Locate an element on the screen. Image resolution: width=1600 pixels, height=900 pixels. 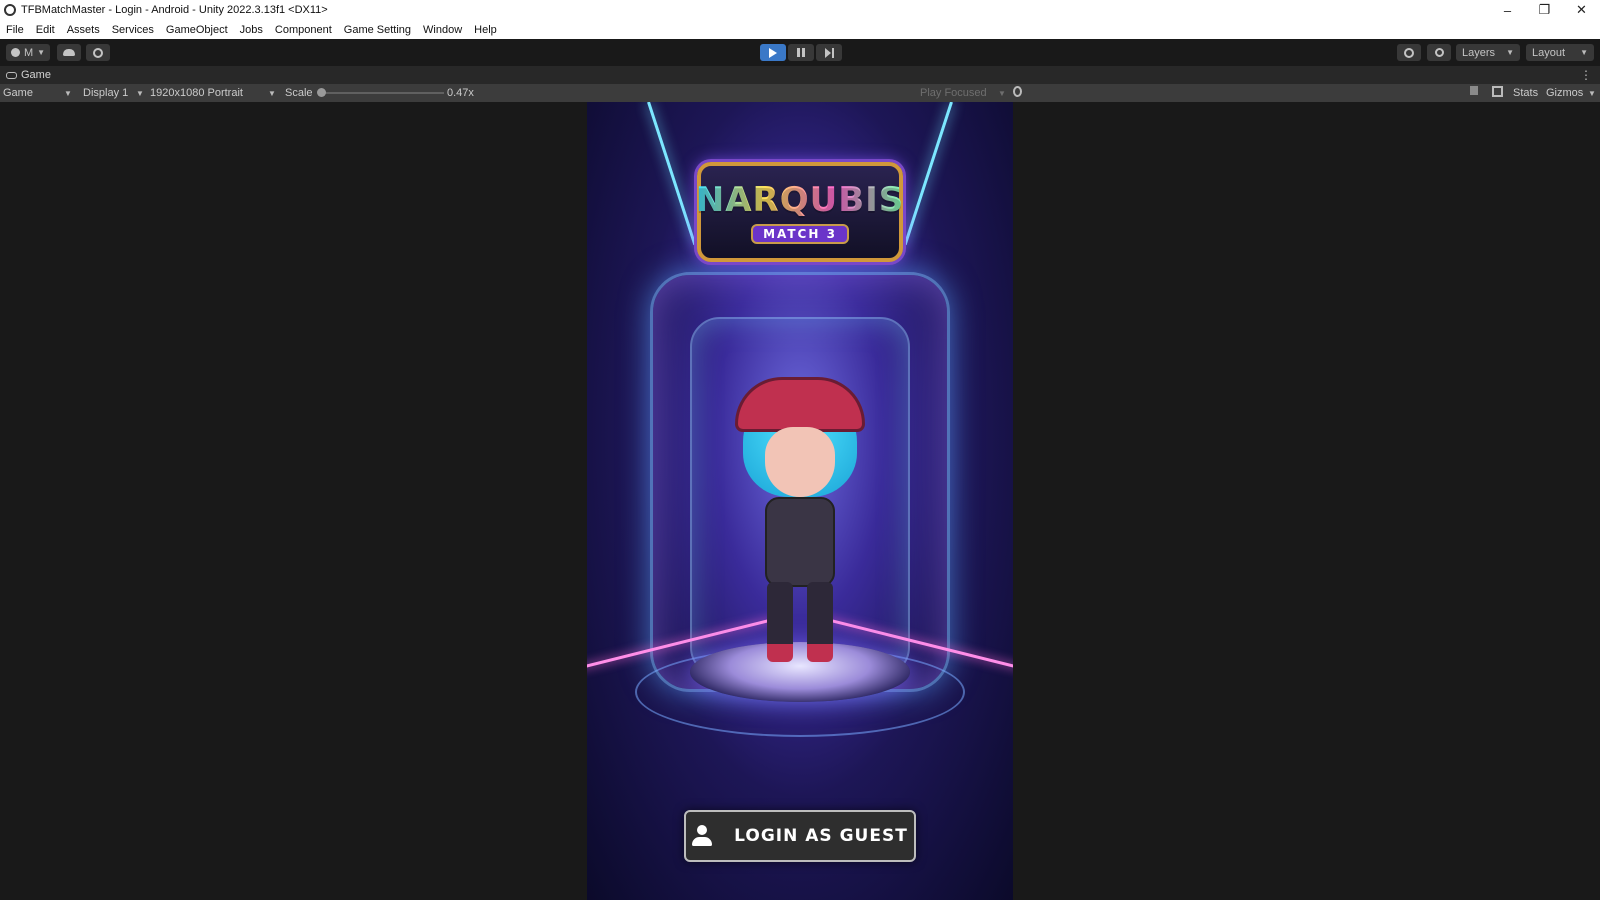
logo-title: NARQUBIS is located at coordinates (800, 200).